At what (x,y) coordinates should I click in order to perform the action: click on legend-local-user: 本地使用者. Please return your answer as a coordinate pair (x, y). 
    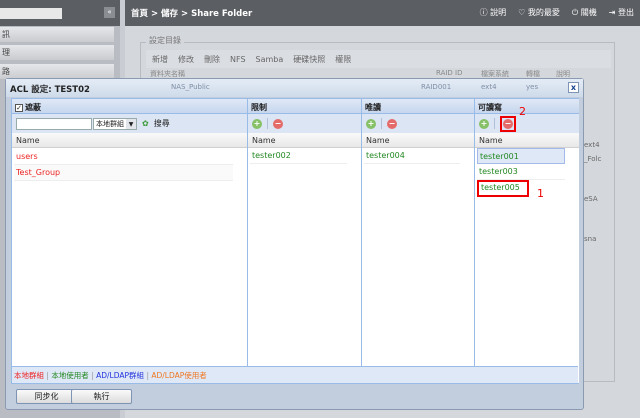
    Looking at the image, I should click on (70, 375).